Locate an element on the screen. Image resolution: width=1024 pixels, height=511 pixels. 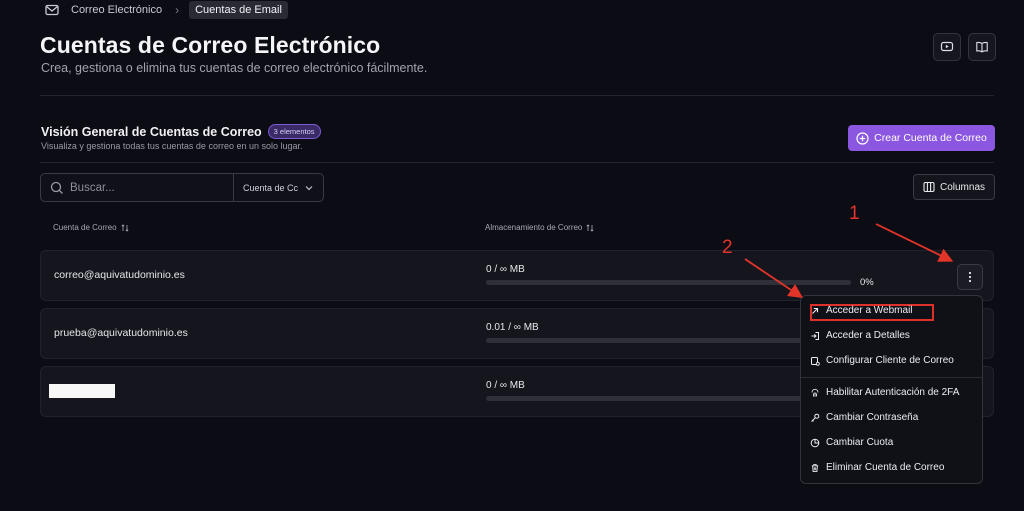
breadcrumb-current: Cuentas de Email is located at coordinates (238, 9).